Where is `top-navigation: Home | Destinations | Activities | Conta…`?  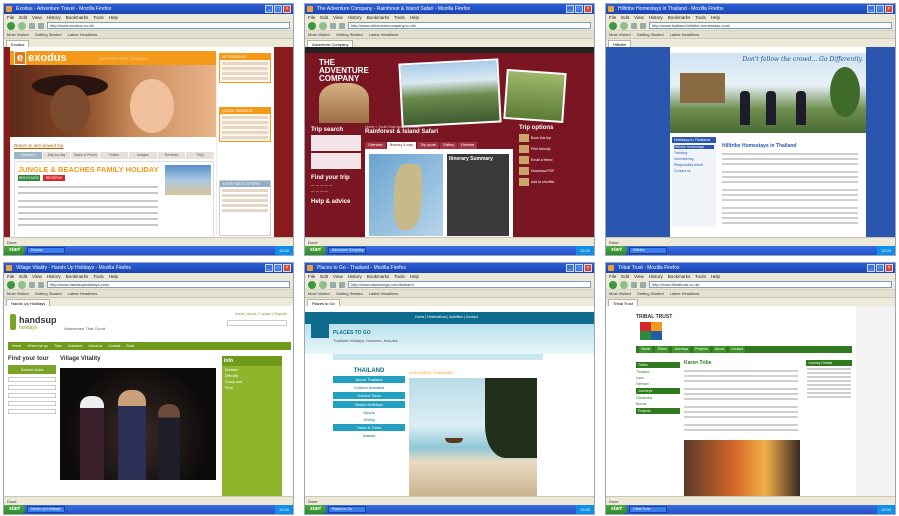 top-navigation: Home | Destinations | Activities | Conta… is located at coordinates (446, 317).